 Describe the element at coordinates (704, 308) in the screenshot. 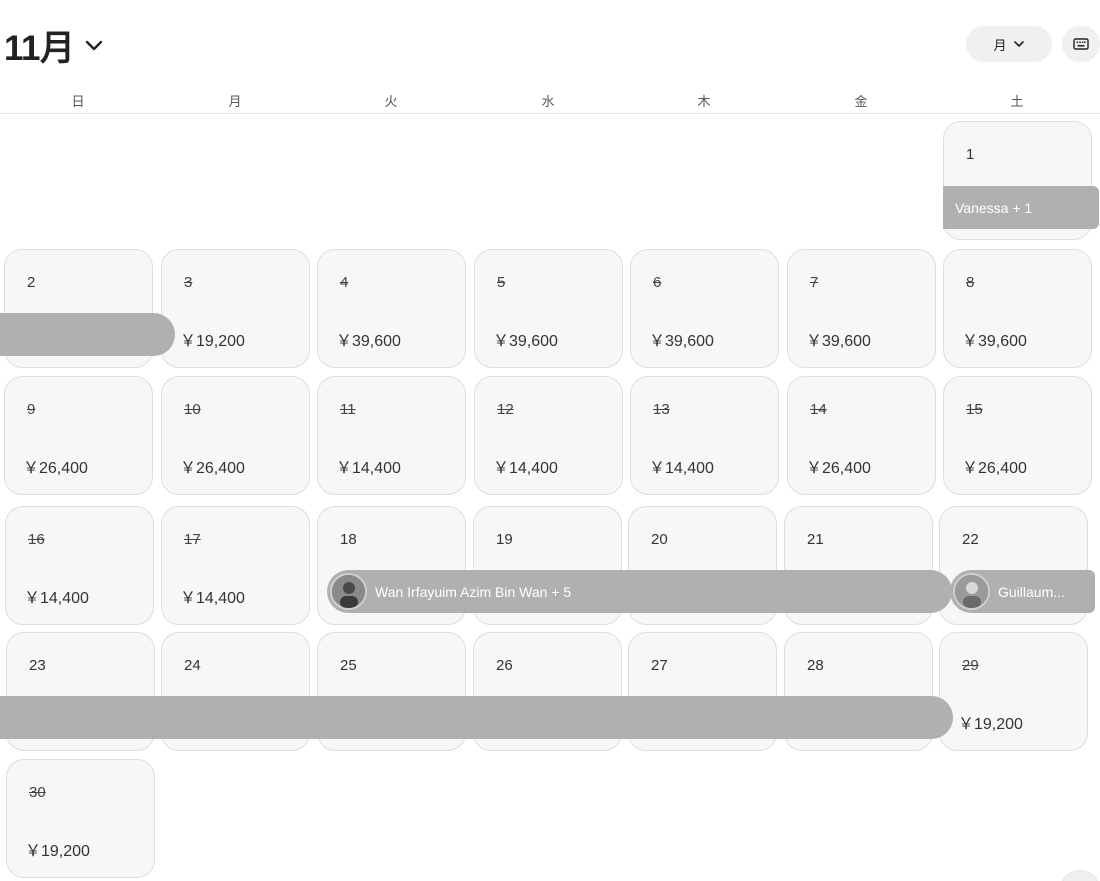

I see `day-cell: 6 ￥39,600` at that location.